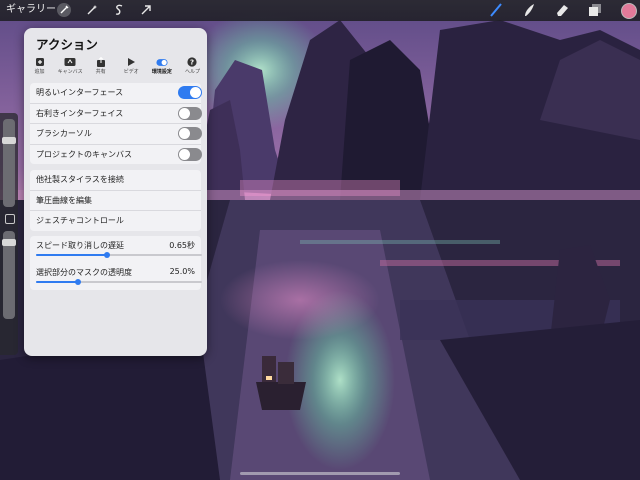 The width and height of the screenshot is (640, 480). I want to click on undo-delay-value: 0.65秒, so click(182, 245).